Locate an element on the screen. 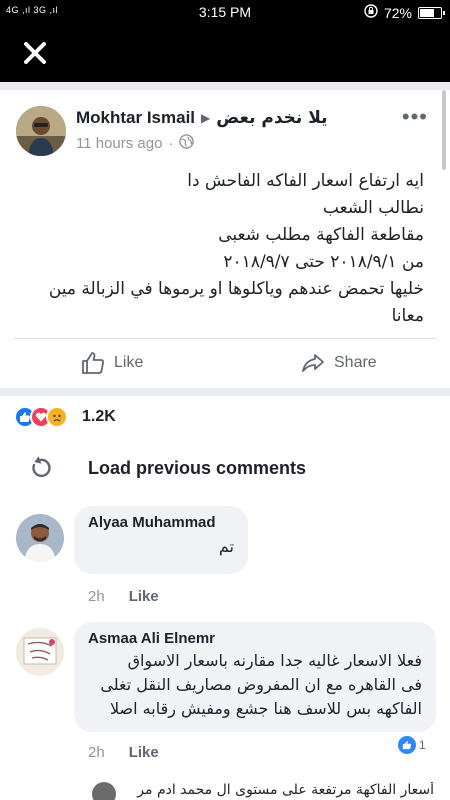  like-label: Like is located at coordinates (129, 362).